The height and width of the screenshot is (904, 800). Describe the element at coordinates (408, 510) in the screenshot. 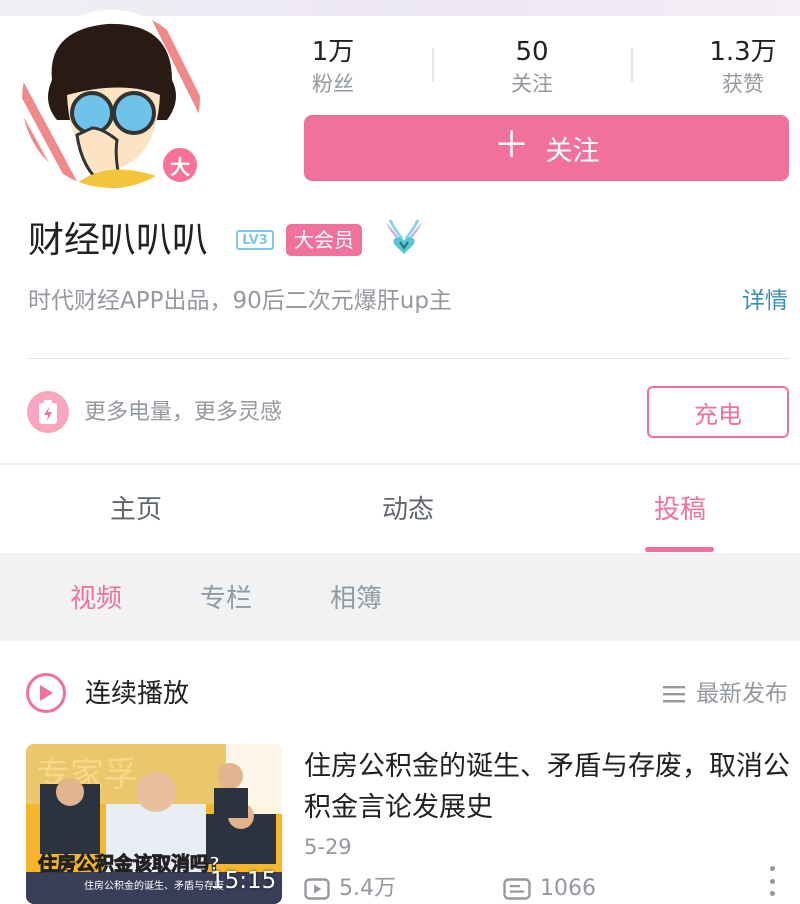

I see `tab-dynamics: 动态` at that location.